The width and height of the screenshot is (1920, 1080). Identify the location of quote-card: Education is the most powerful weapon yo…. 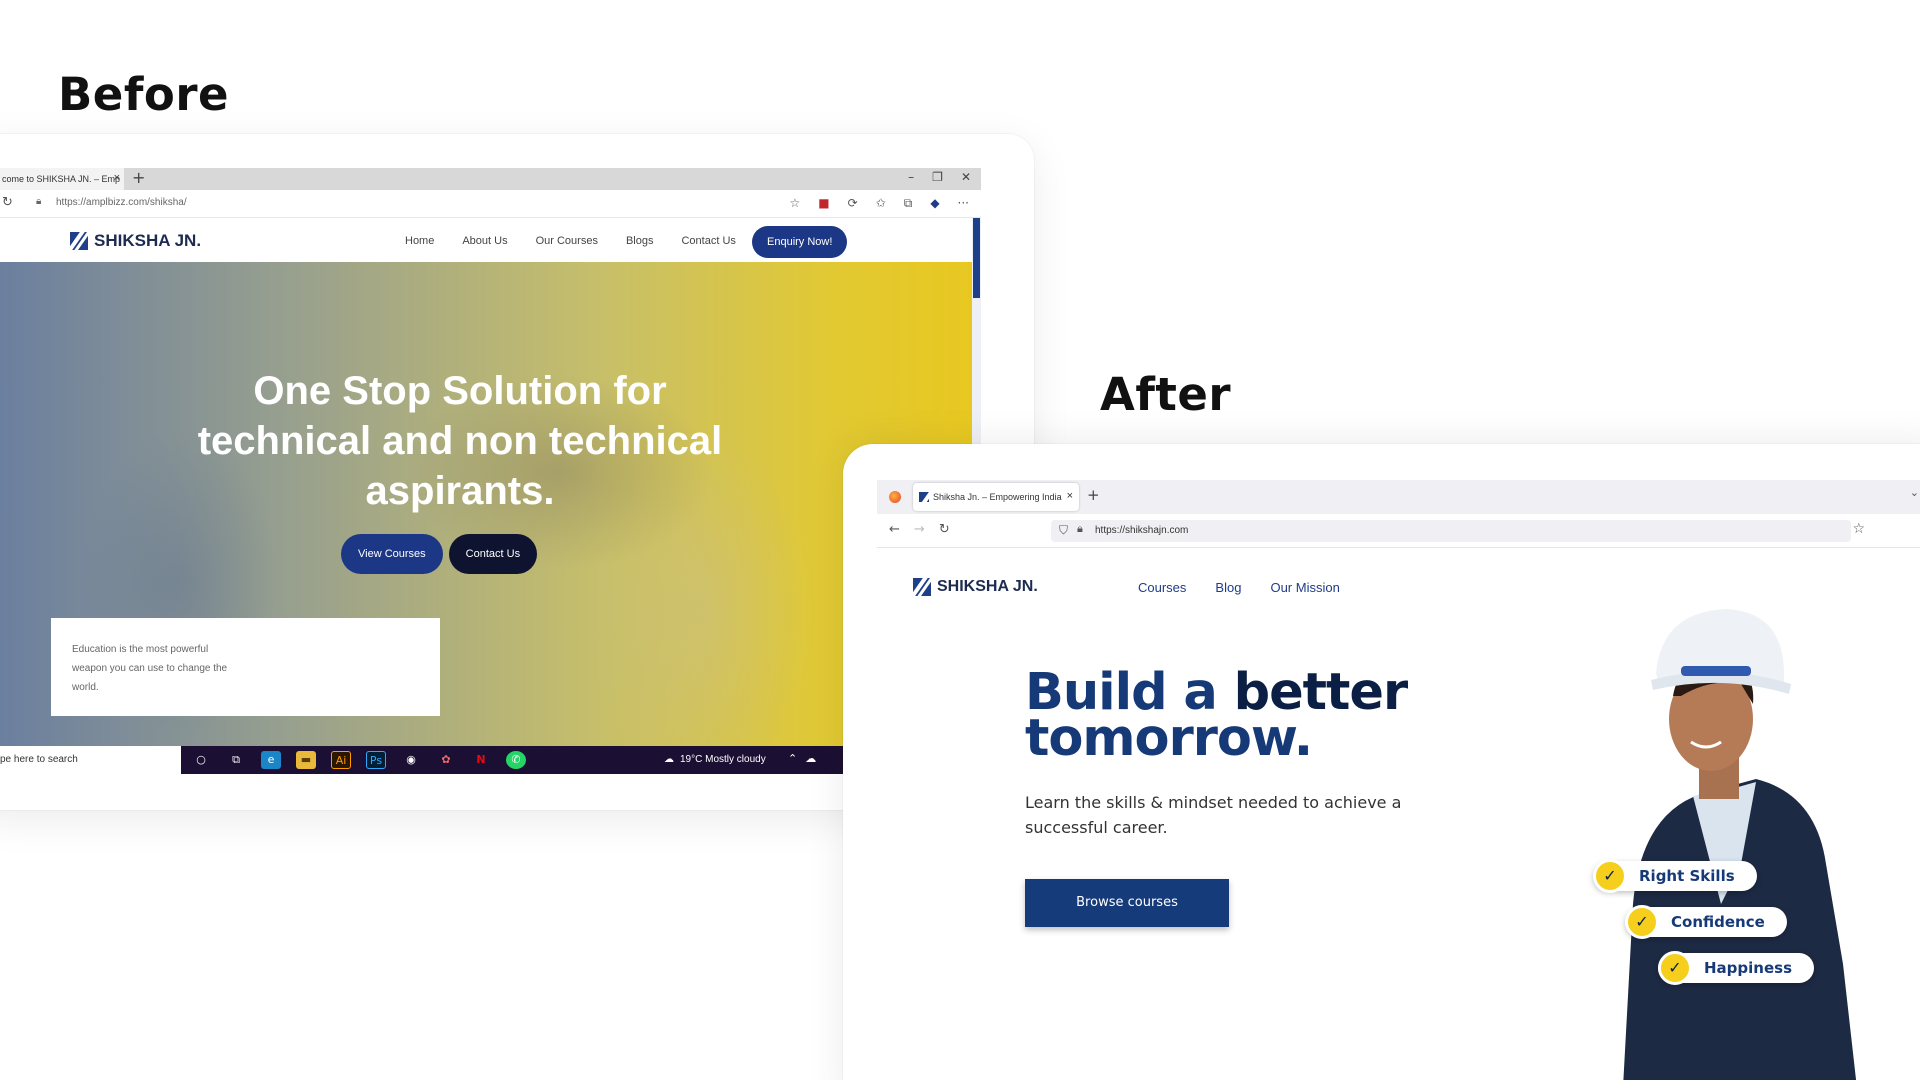
(245, 667).